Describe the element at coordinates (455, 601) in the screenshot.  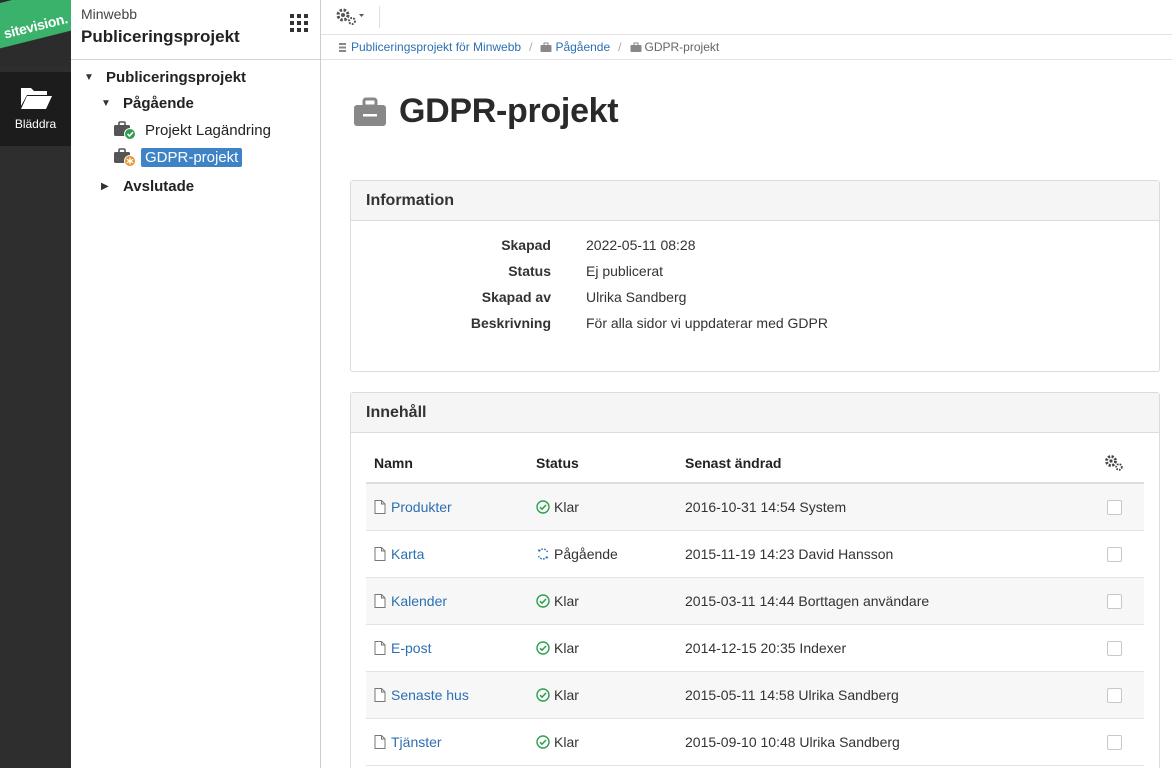
I see `page-link: Kalender` at that location.